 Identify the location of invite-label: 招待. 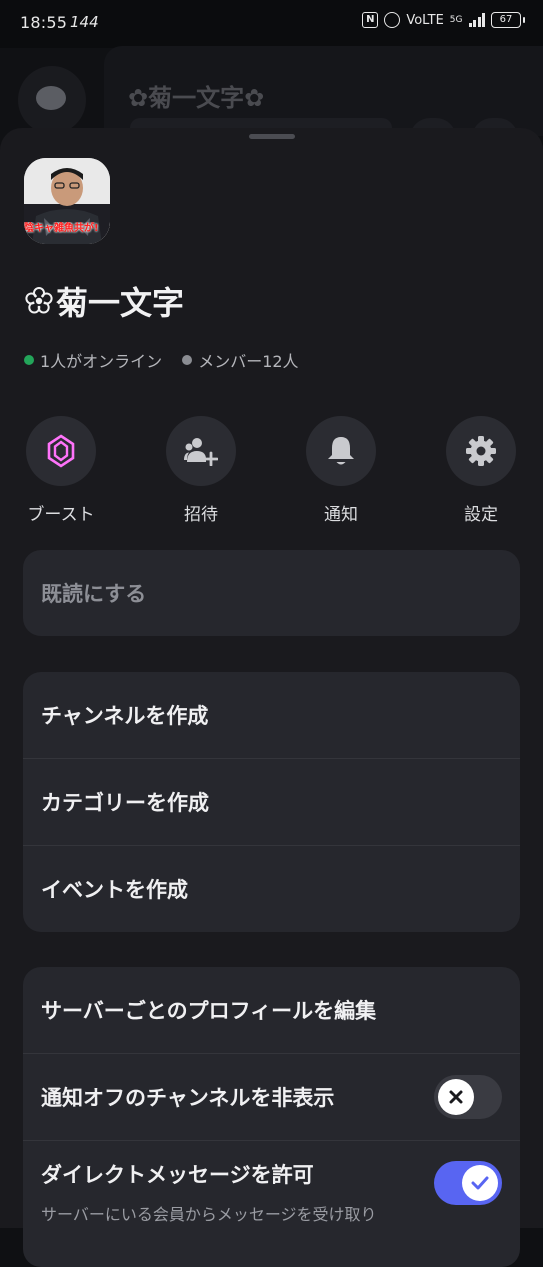
(201, 515).